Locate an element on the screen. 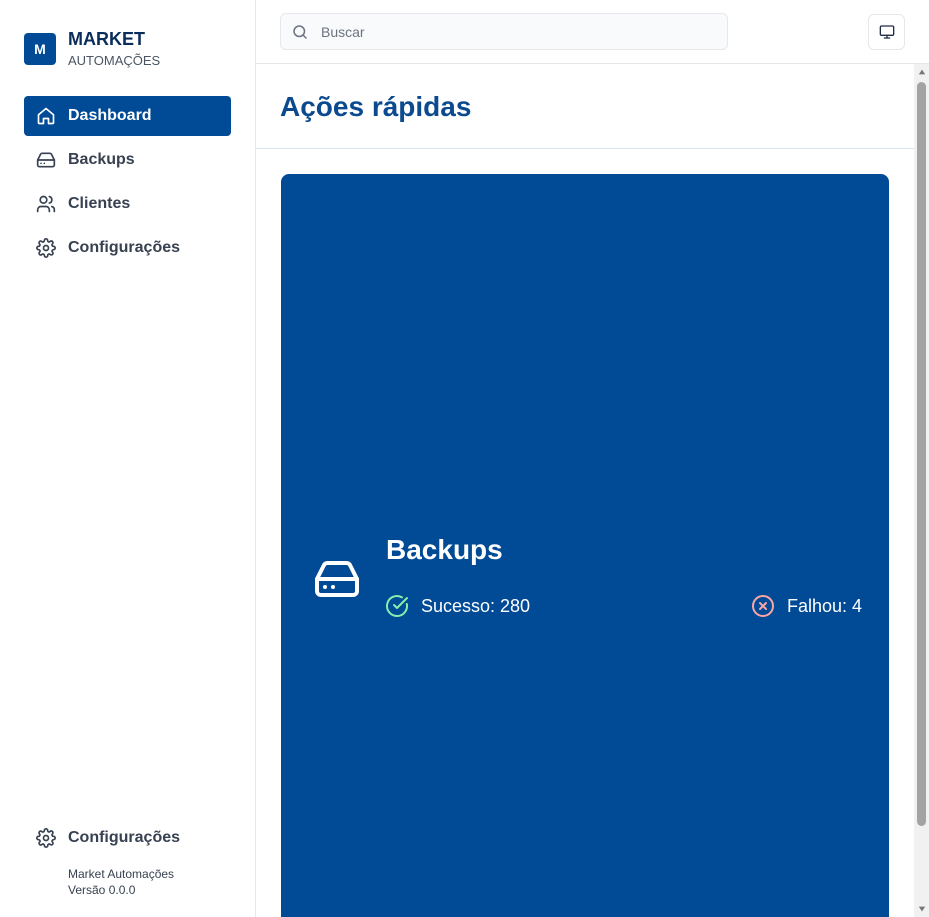  main-scrollbar is located at coordinates (921, 490).